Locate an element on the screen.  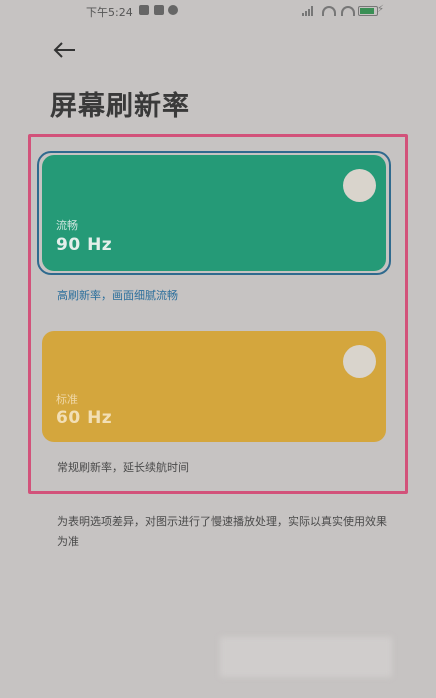
option-description: 高刷新率，画面细腻流畅 is located at coordinates (117, 295).